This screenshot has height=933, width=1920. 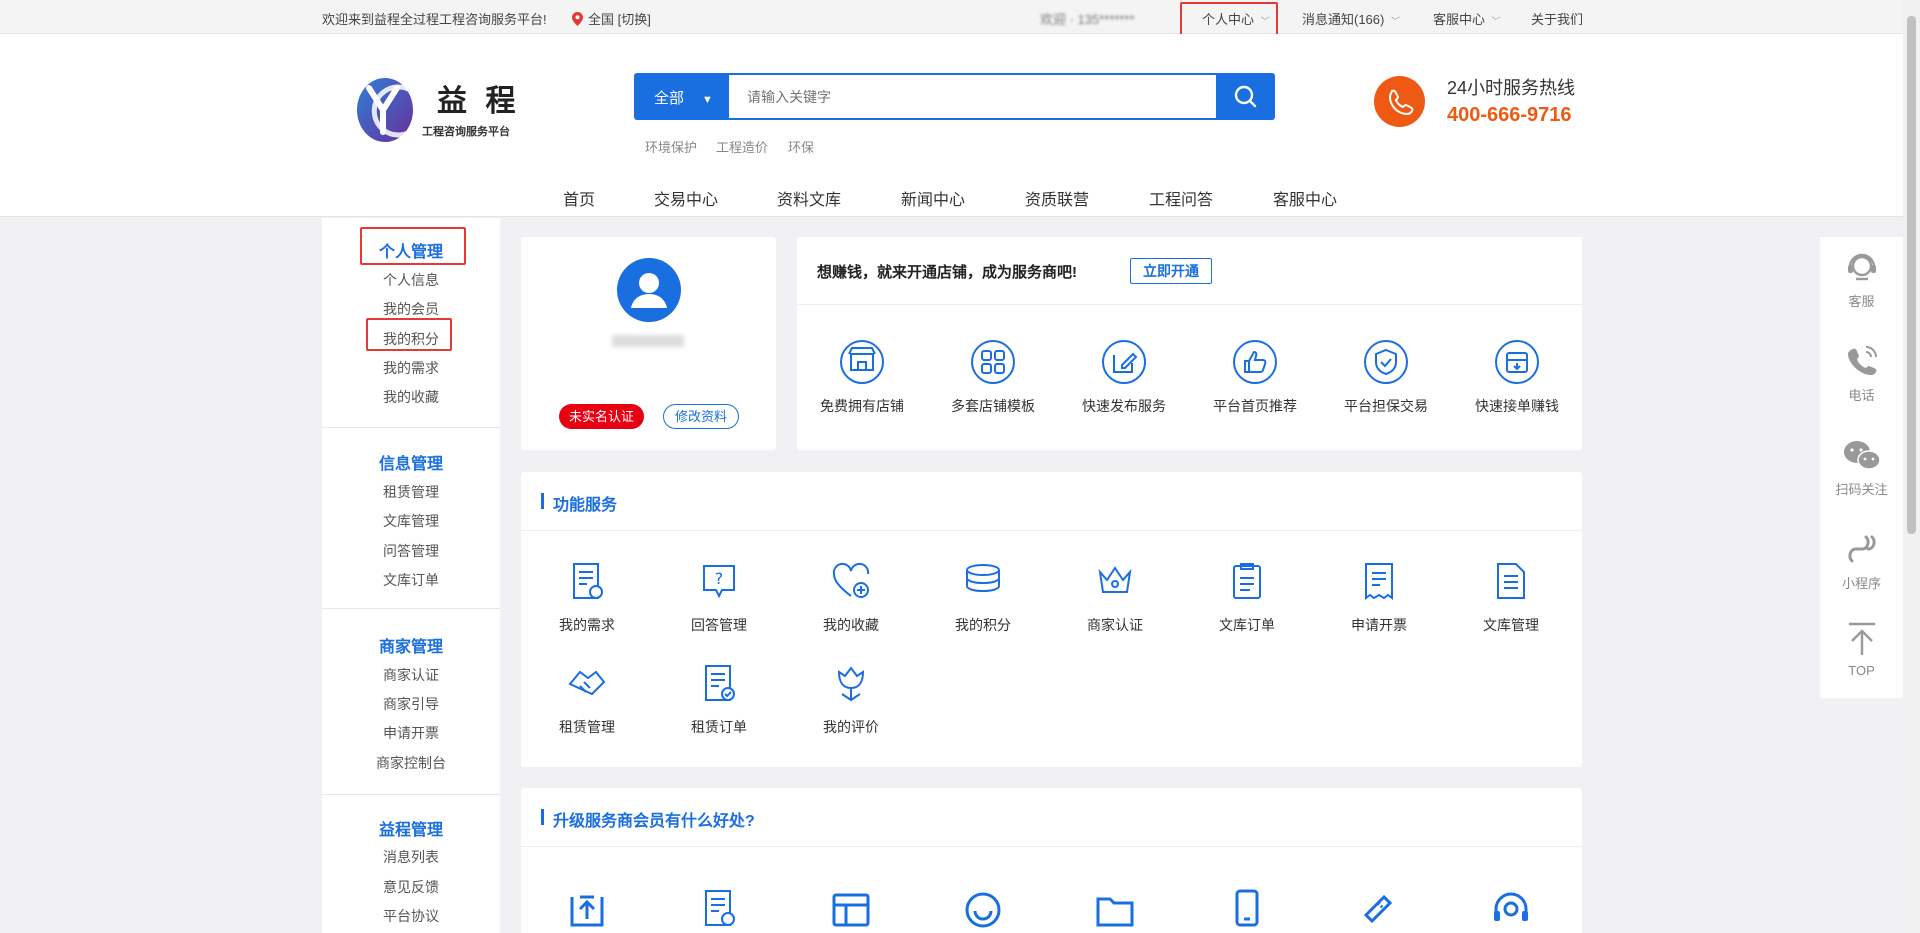 I want to click on promo-feature-item: 快速接单赚钱, so click(x=1517, y=381).